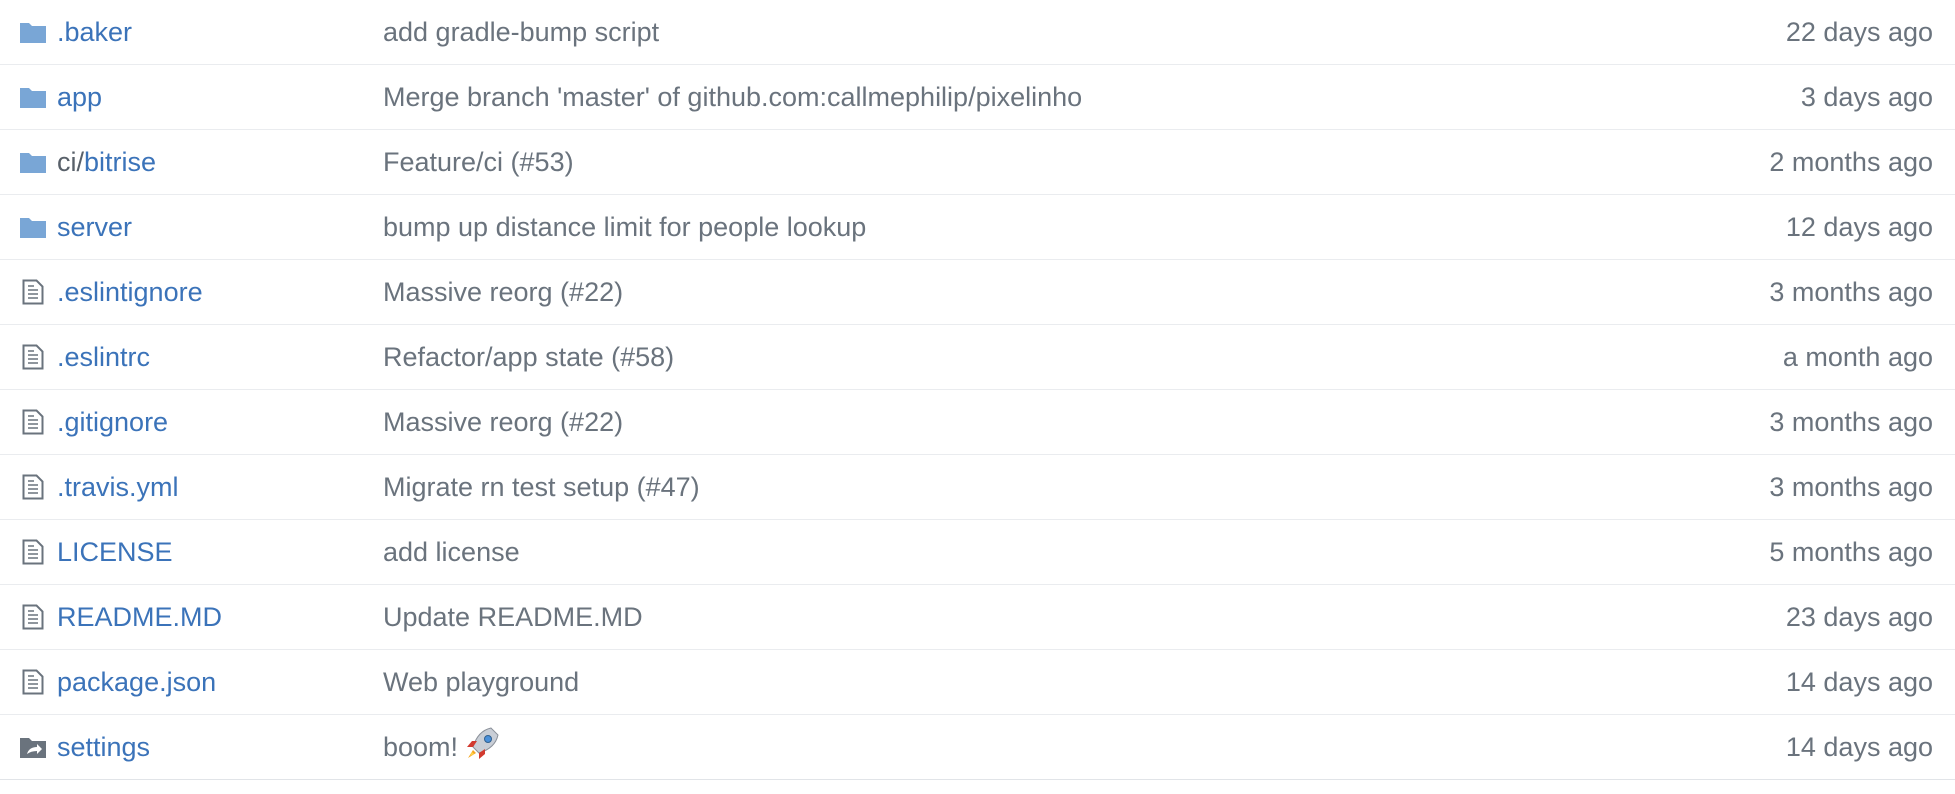  I want to click on file-name-link: settings, so click(103, 747).